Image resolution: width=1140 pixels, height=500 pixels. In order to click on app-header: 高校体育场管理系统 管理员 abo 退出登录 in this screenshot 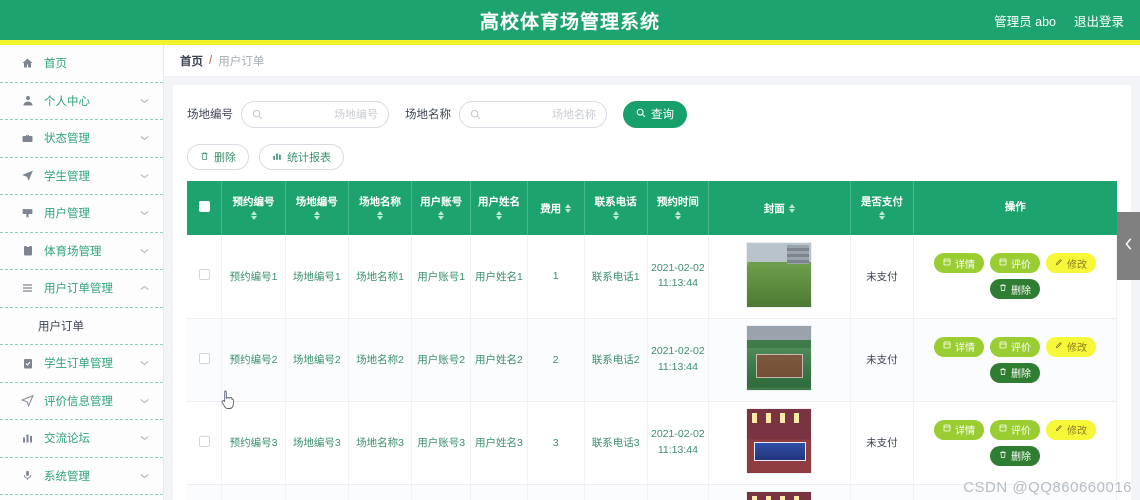, I will do `click(570, 20)`.